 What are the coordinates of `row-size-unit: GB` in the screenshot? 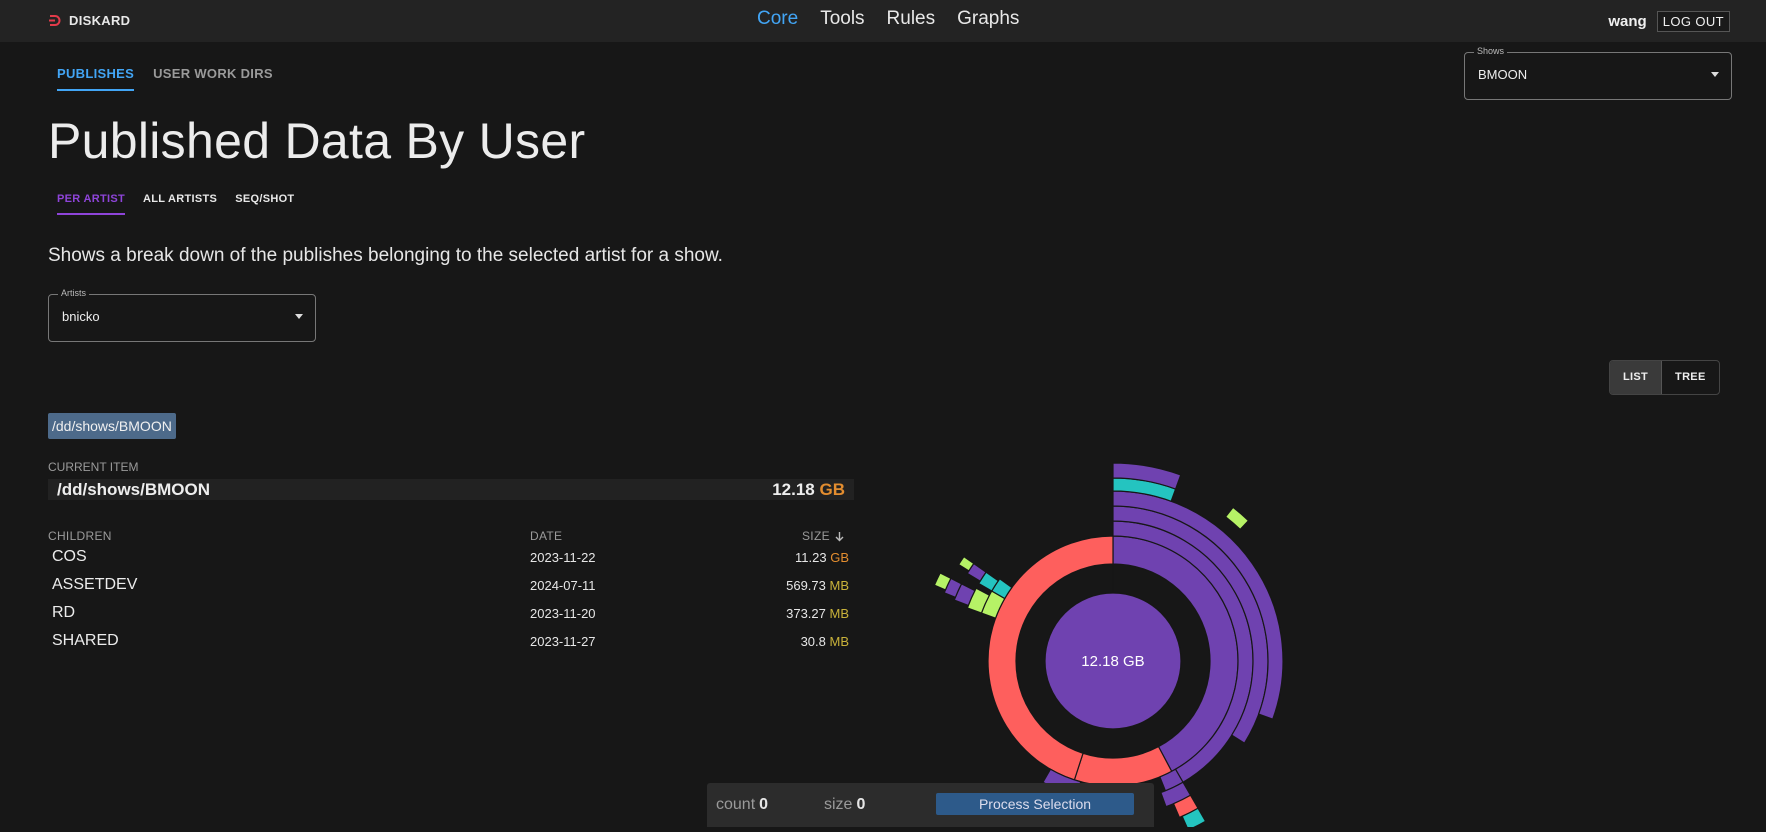 It's located at (839, 557).